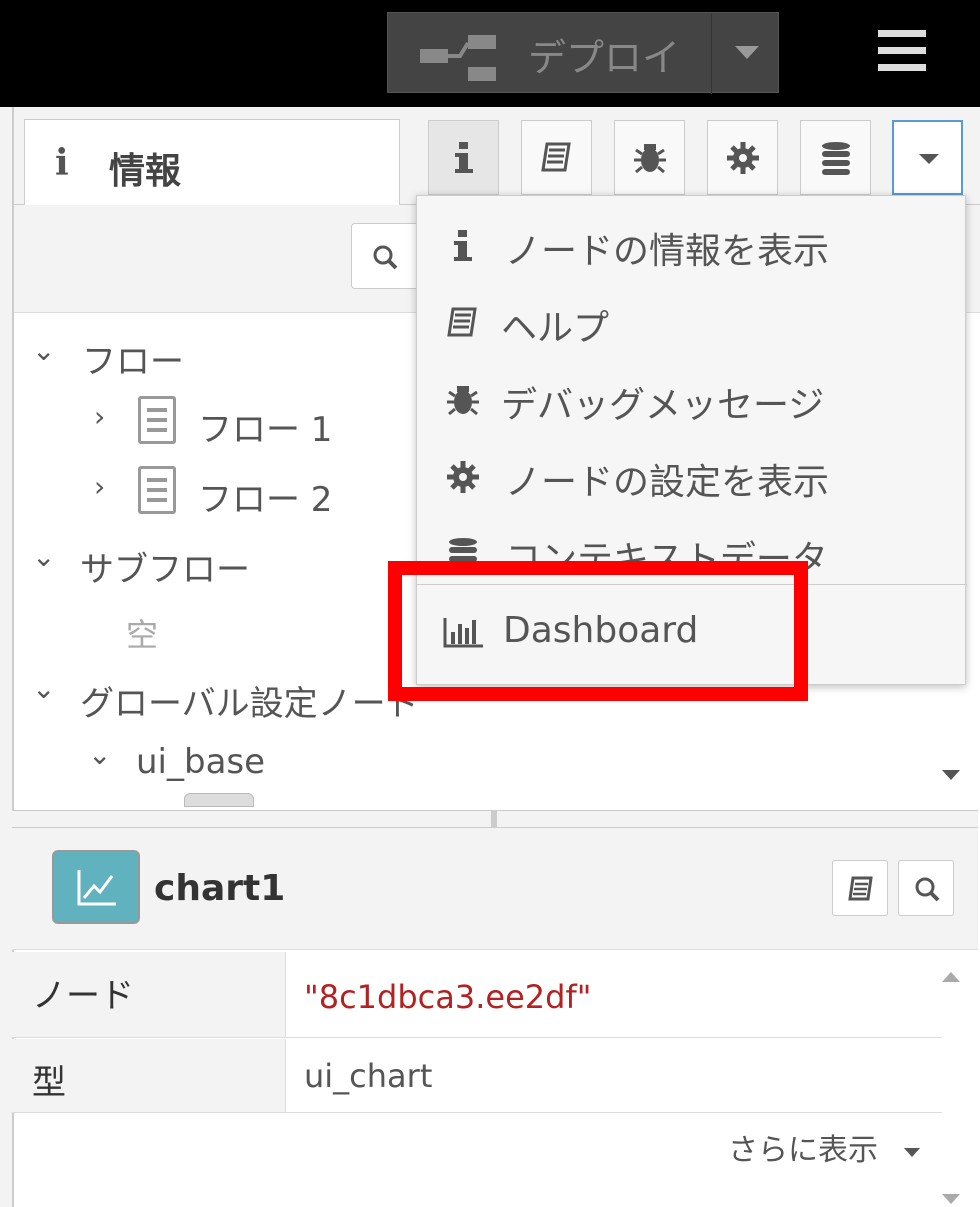  Describe the element at coordinates (555, 328) in the screenshot. I see `menu-item-label: ヘルプ` at that location.